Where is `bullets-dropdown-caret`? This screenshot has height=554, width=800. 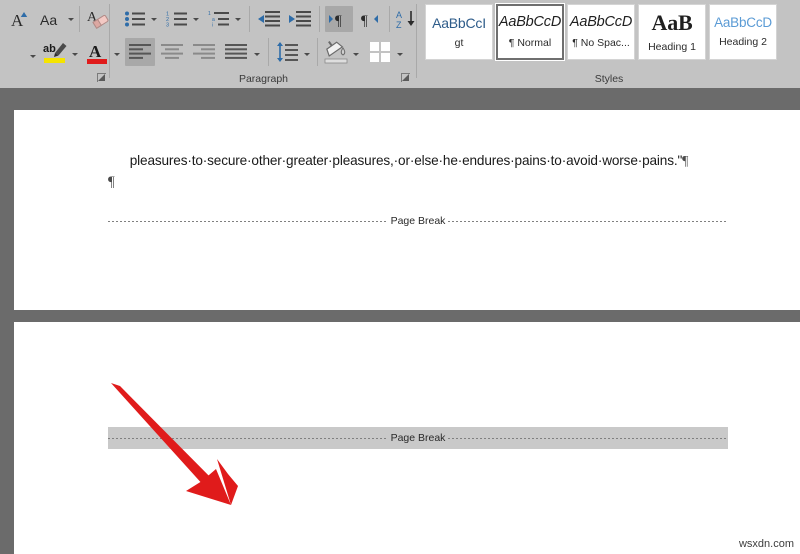 bullets-dropdown-caret is located at coordinates (154, 19).